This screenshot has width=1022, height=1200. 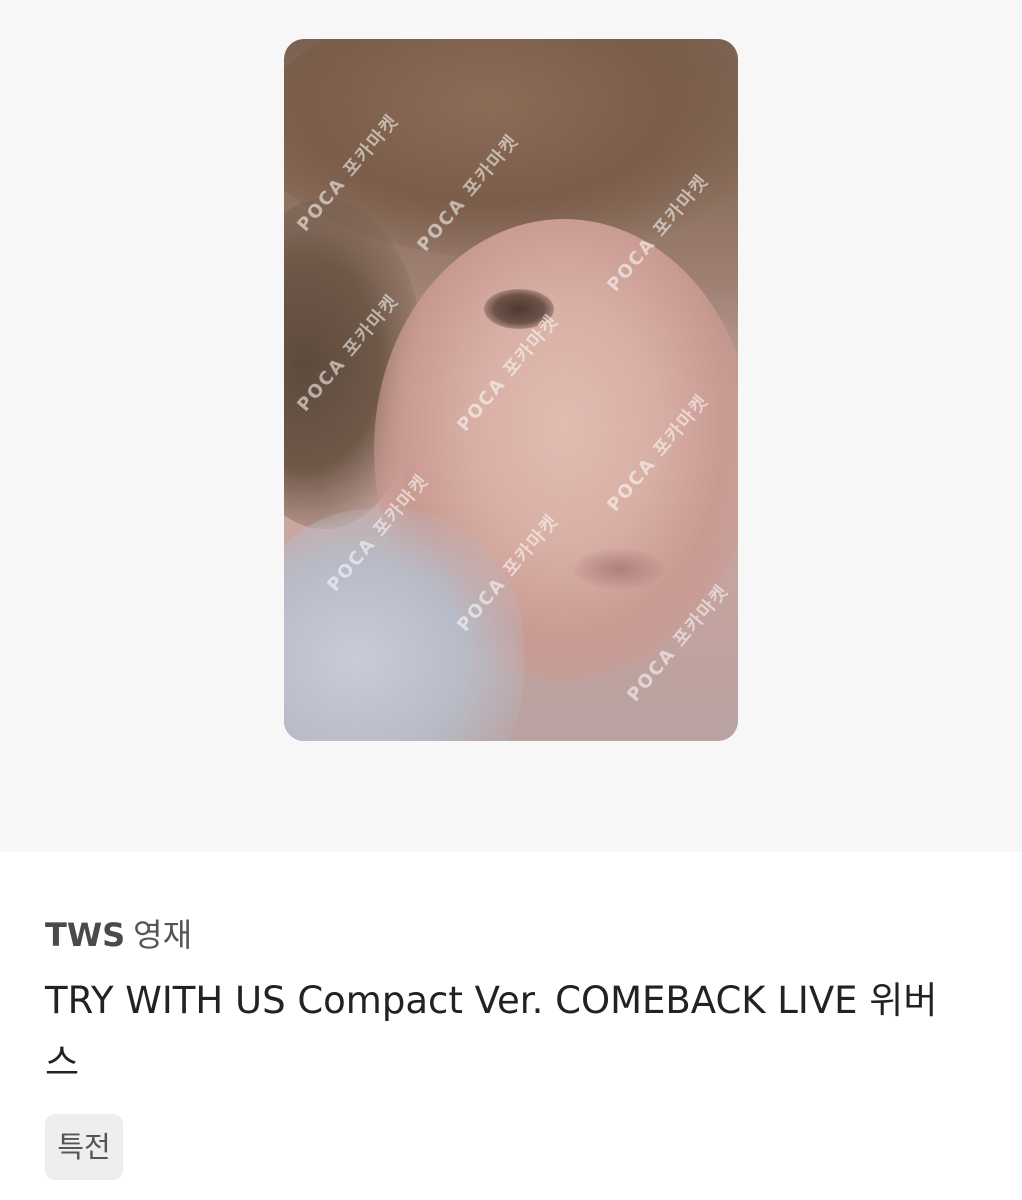 What do you see at coordinates (85, 935) in the screenshot?
I see `artist-name: TWS` at bounding box center [85, 935].